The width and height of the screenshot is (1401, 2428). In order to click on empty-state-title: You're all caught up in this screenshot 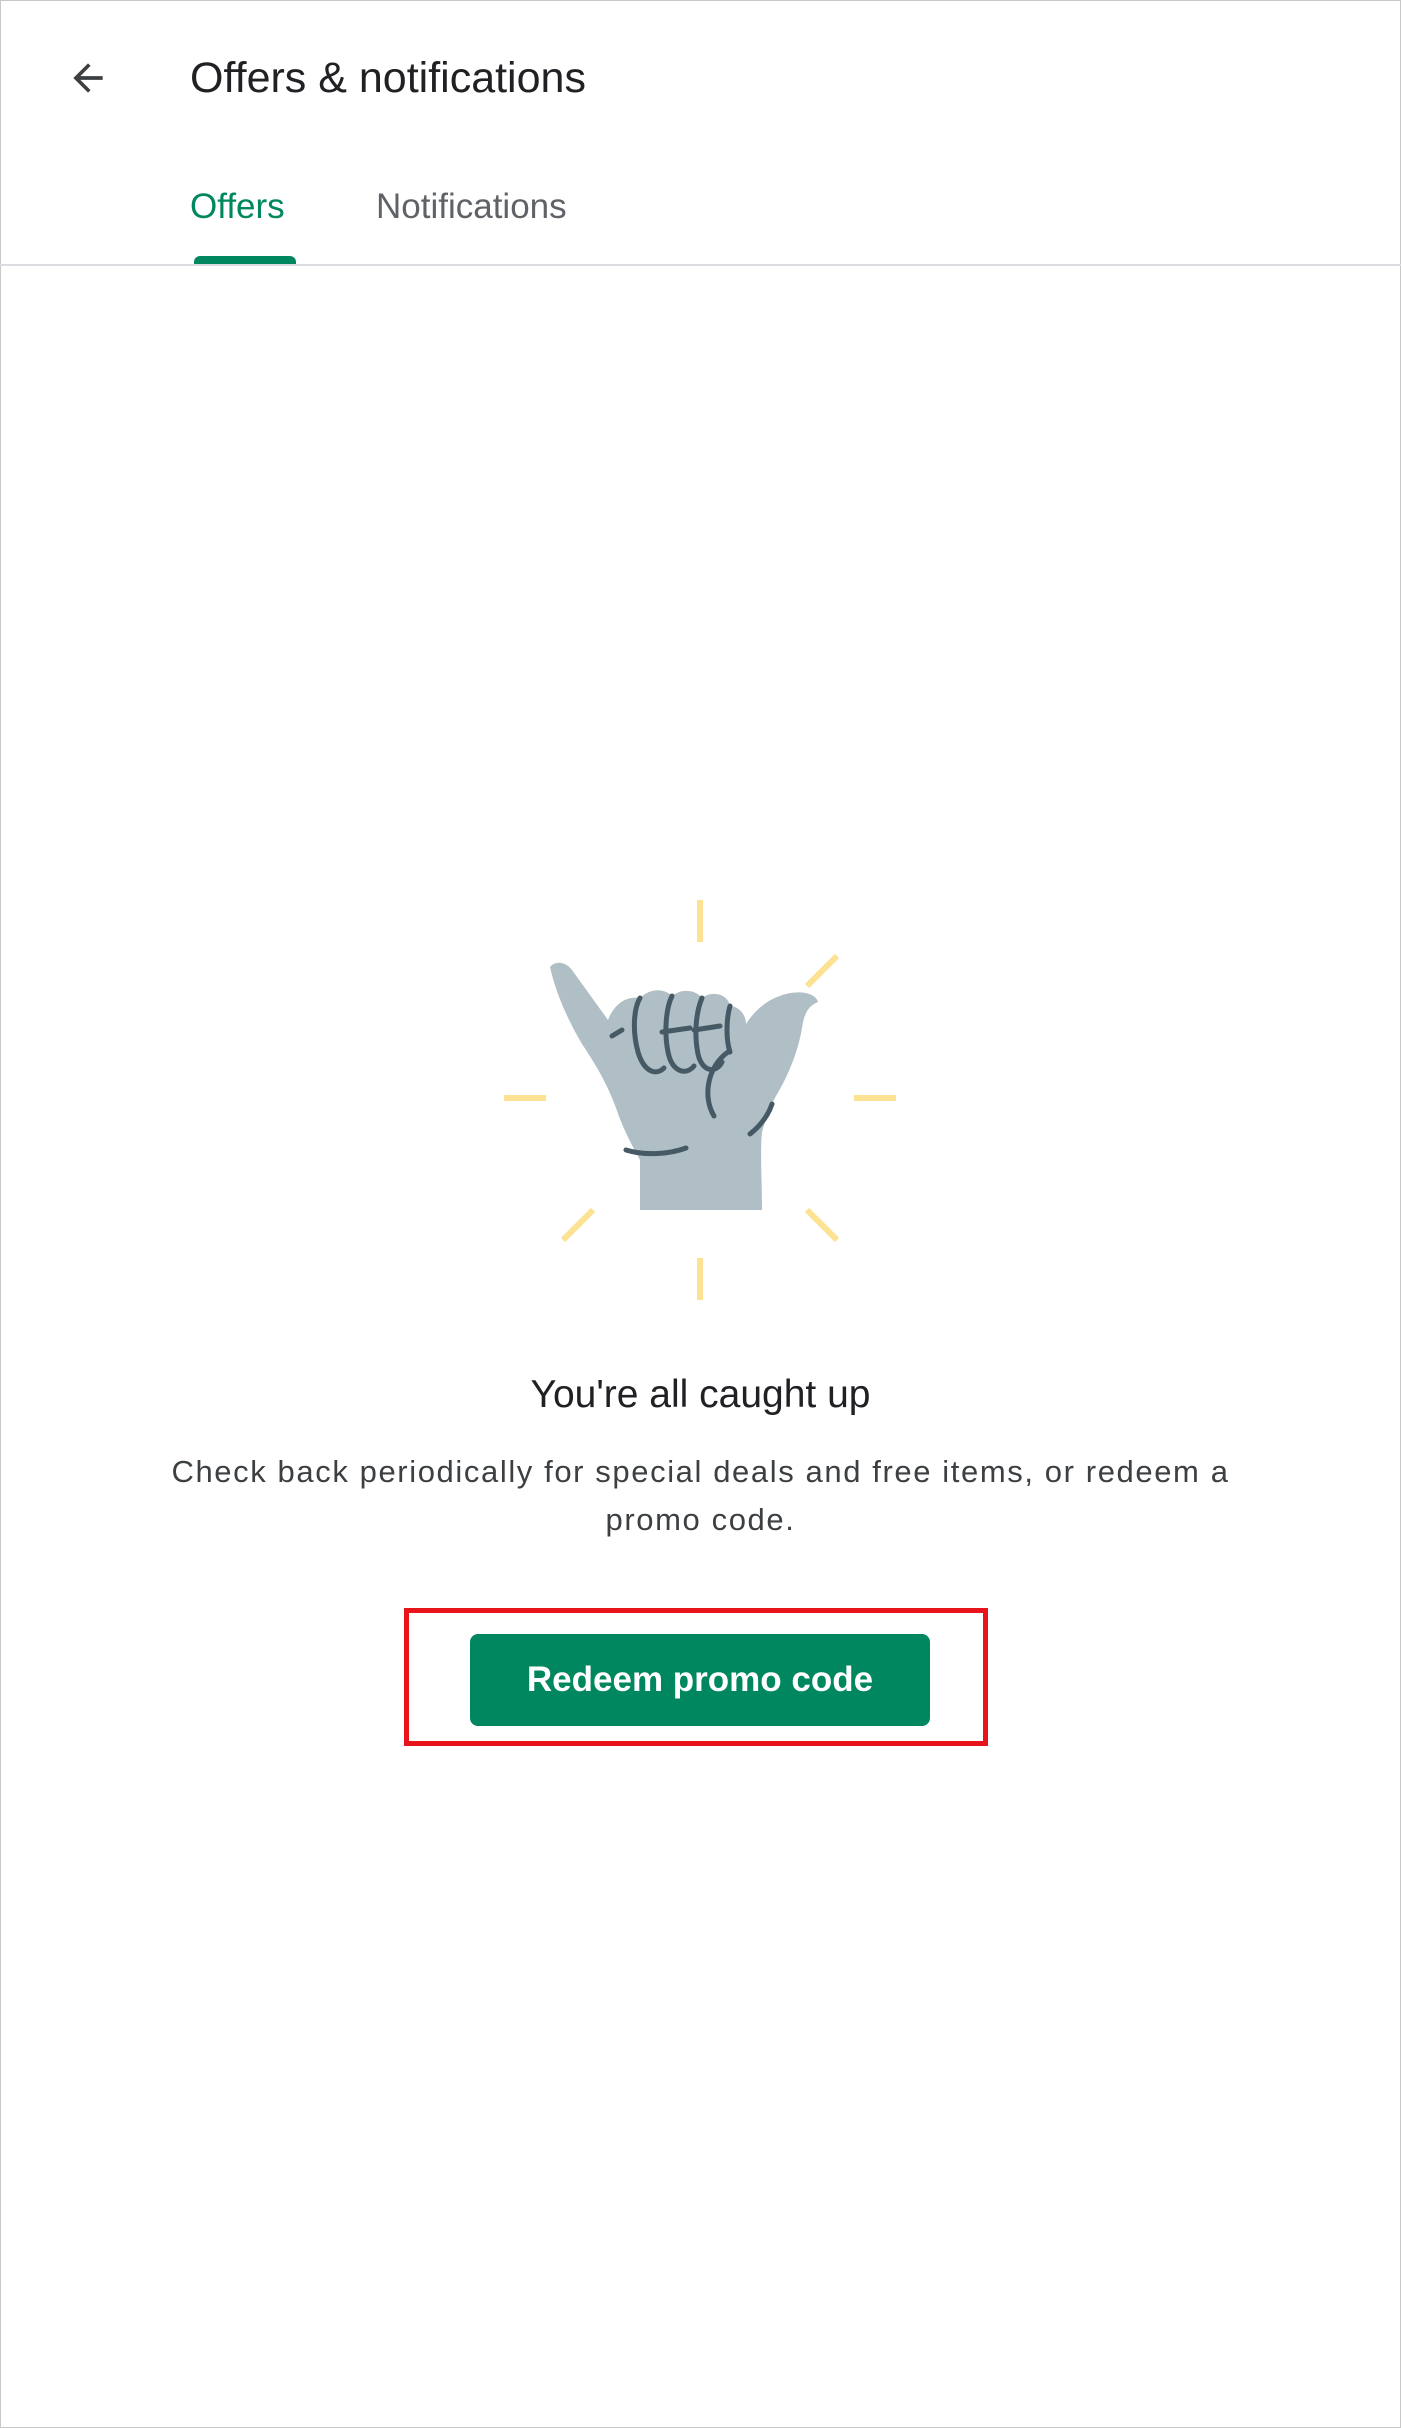, I will do `click(700, 1394)`.